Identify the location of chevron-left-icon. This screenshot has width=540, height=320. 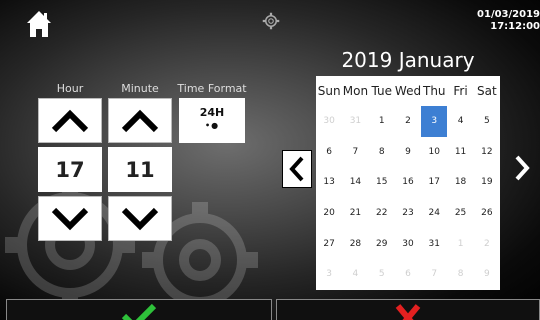
(296, 169).